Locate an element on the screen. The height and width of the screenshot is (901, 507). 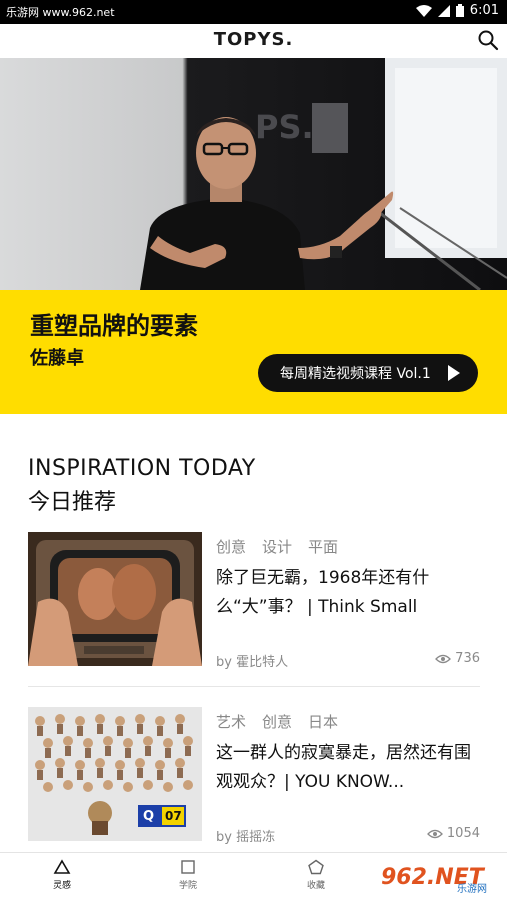
article-tags: 创意 设计 平面 is located at coordinates (277, 546).